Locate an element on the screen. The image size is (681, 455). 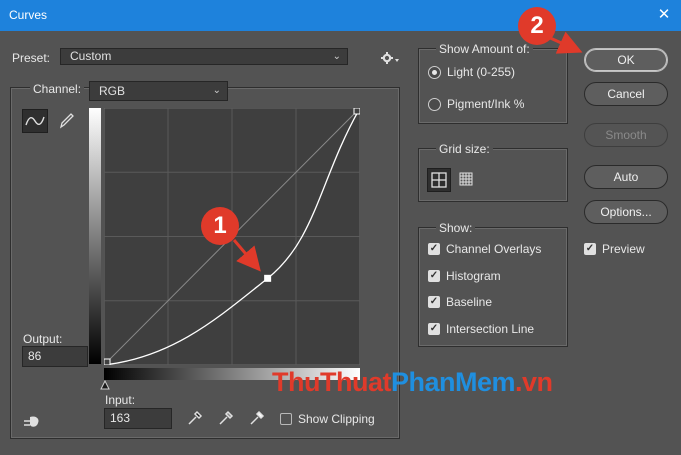
curve-point-tool is located at coordinates (35, 121).